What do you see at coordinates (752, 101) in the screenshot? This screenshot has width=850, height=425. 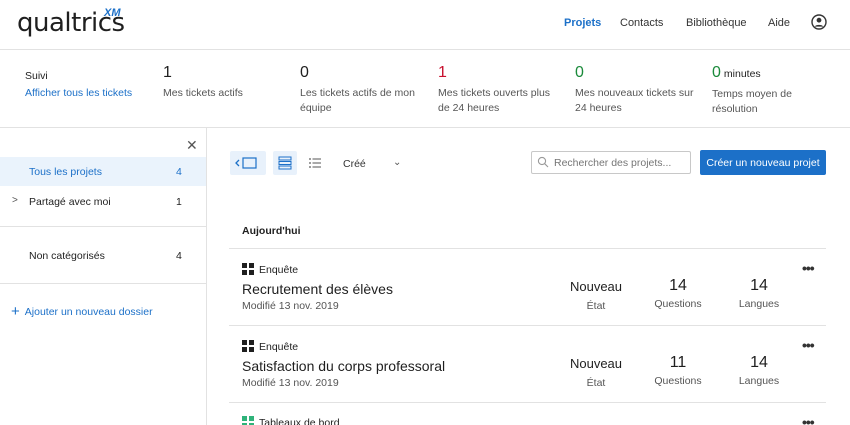 I see `stat-label: Temps moyen de résolution` at bounding box center [752, 101].